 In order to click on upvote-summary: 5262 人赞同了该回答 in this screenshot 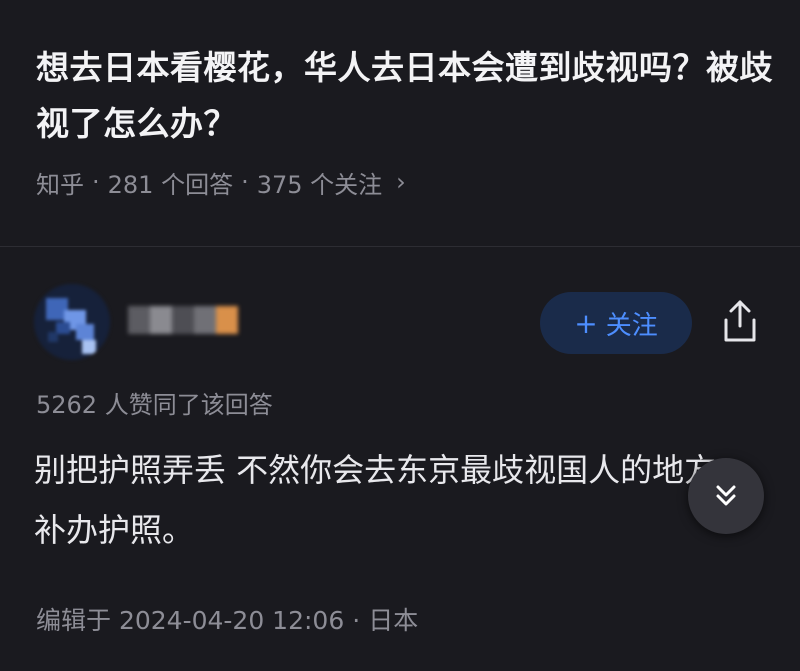, I will do `click(154, 405)`.